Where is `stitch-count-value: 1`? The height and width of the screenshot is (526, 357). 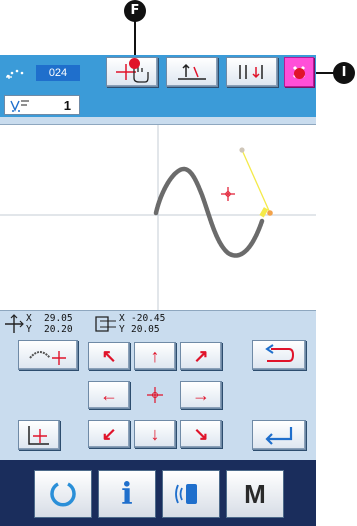
stitch-count-value: 1 is located at coordinates (67, 105).